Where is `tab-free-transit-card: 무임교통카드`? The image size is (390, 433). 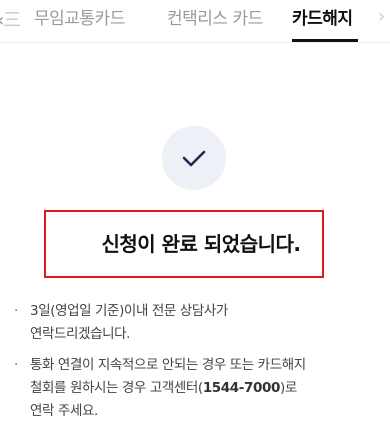 tab-free-transit-card: 무임교통카드 is located at coordinates (79, 16).